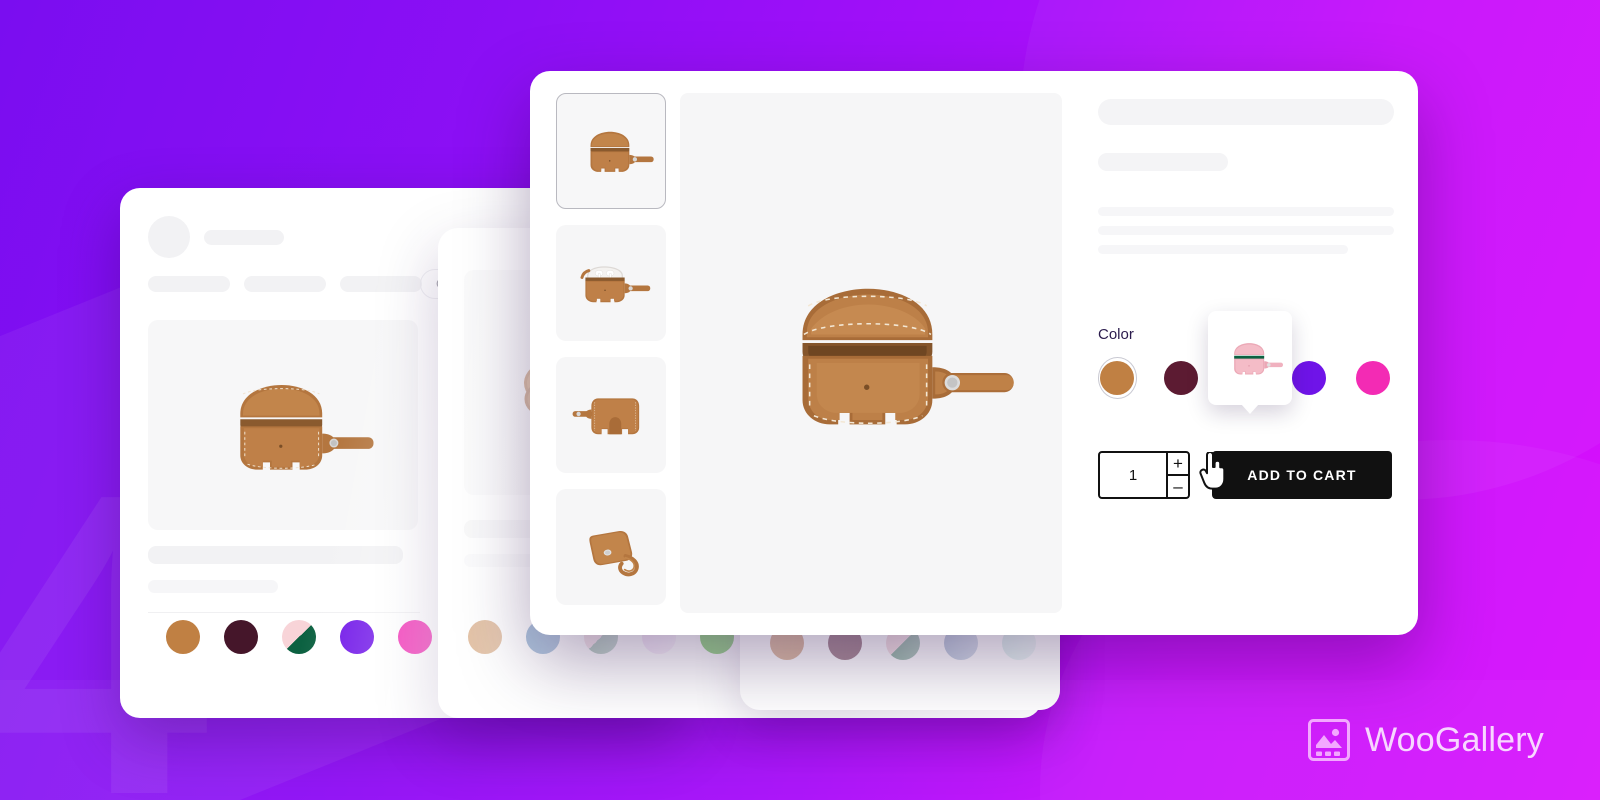  I want to click on quantity-increase-button: +, so click(1178, 464).